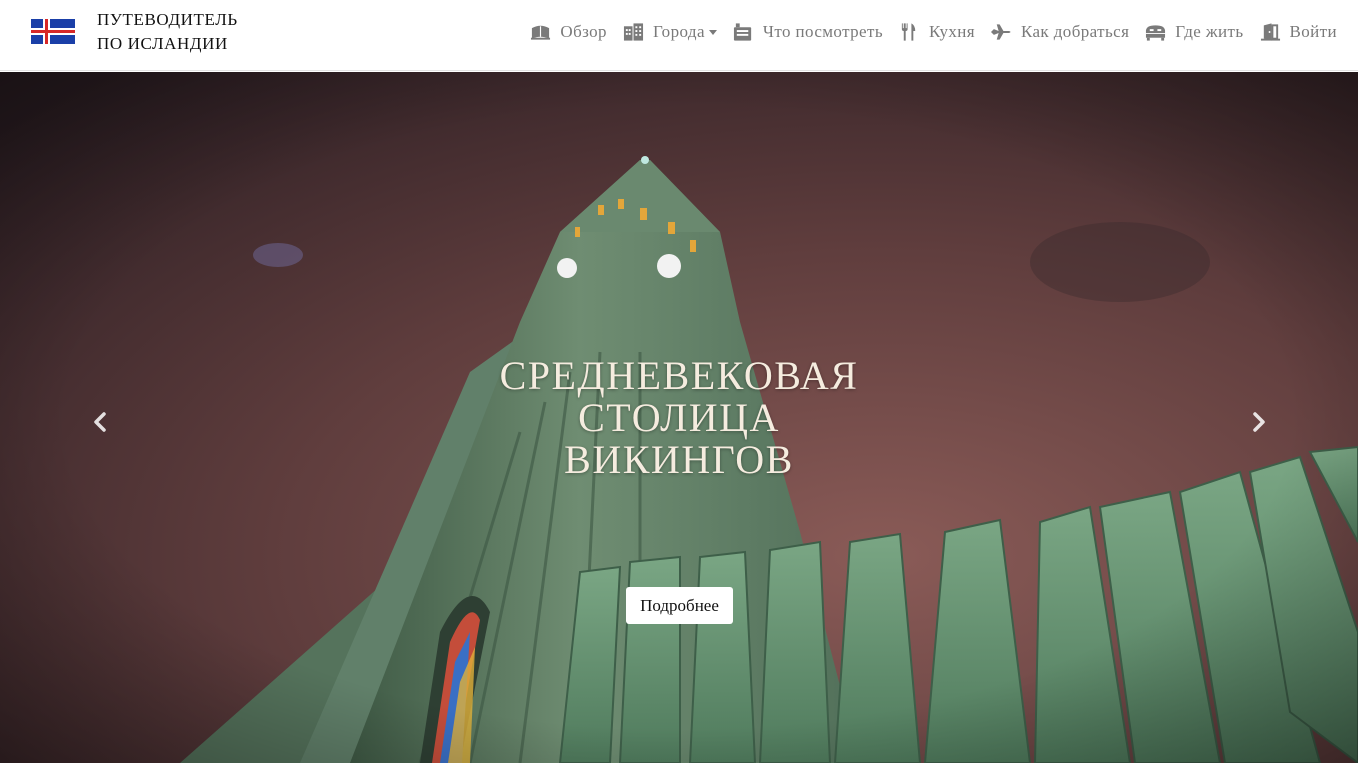 This screenshot has height=763, width=1358. Describe the element at coordinates (679, 459) in the screenshot. I see `hero-title-line-3: ВИКИНГОВ` at that location.